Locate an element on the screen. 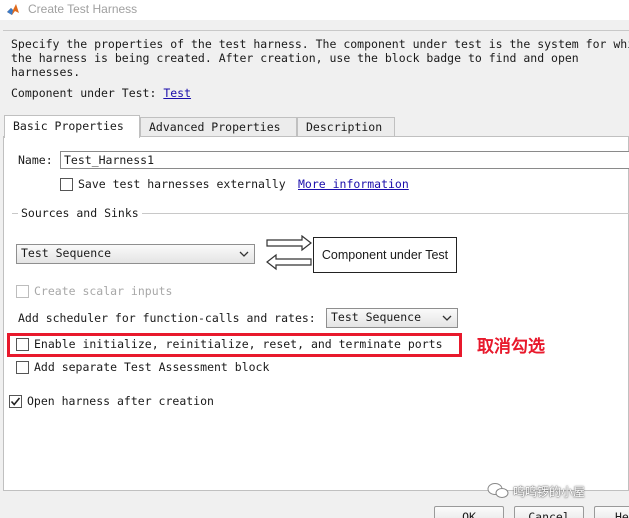 Image resolution: width=629 pixels, height=518 pixels. open-after-creation-label: Open harness after creation is located at coordinates (120, 401).